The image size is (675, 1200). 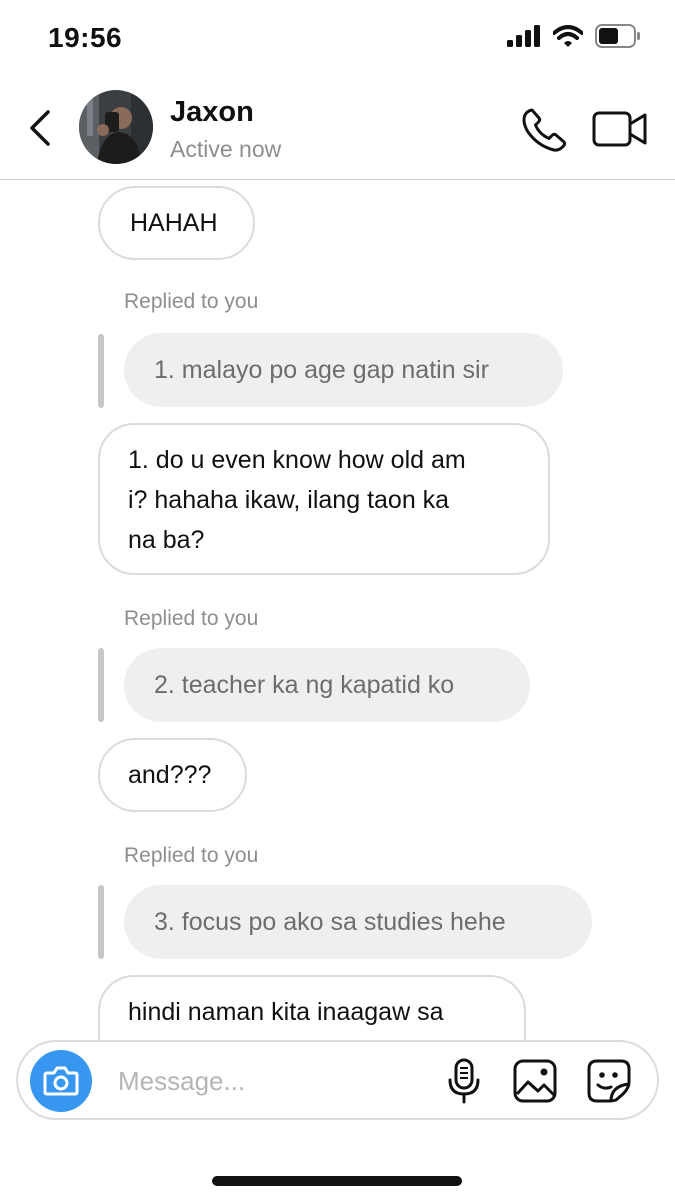 What do you see at coordinates (523, 36) in the screenshot?
I see `signal-icon` at bounding box center [523, 36].